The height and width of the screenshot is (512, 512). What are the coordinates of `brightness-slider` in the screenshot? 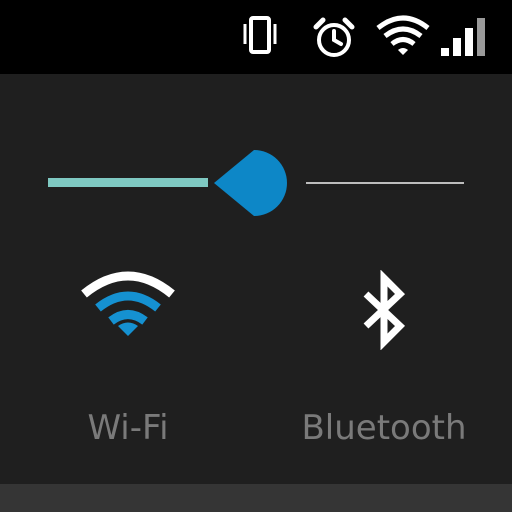 It's located at (256, 185).